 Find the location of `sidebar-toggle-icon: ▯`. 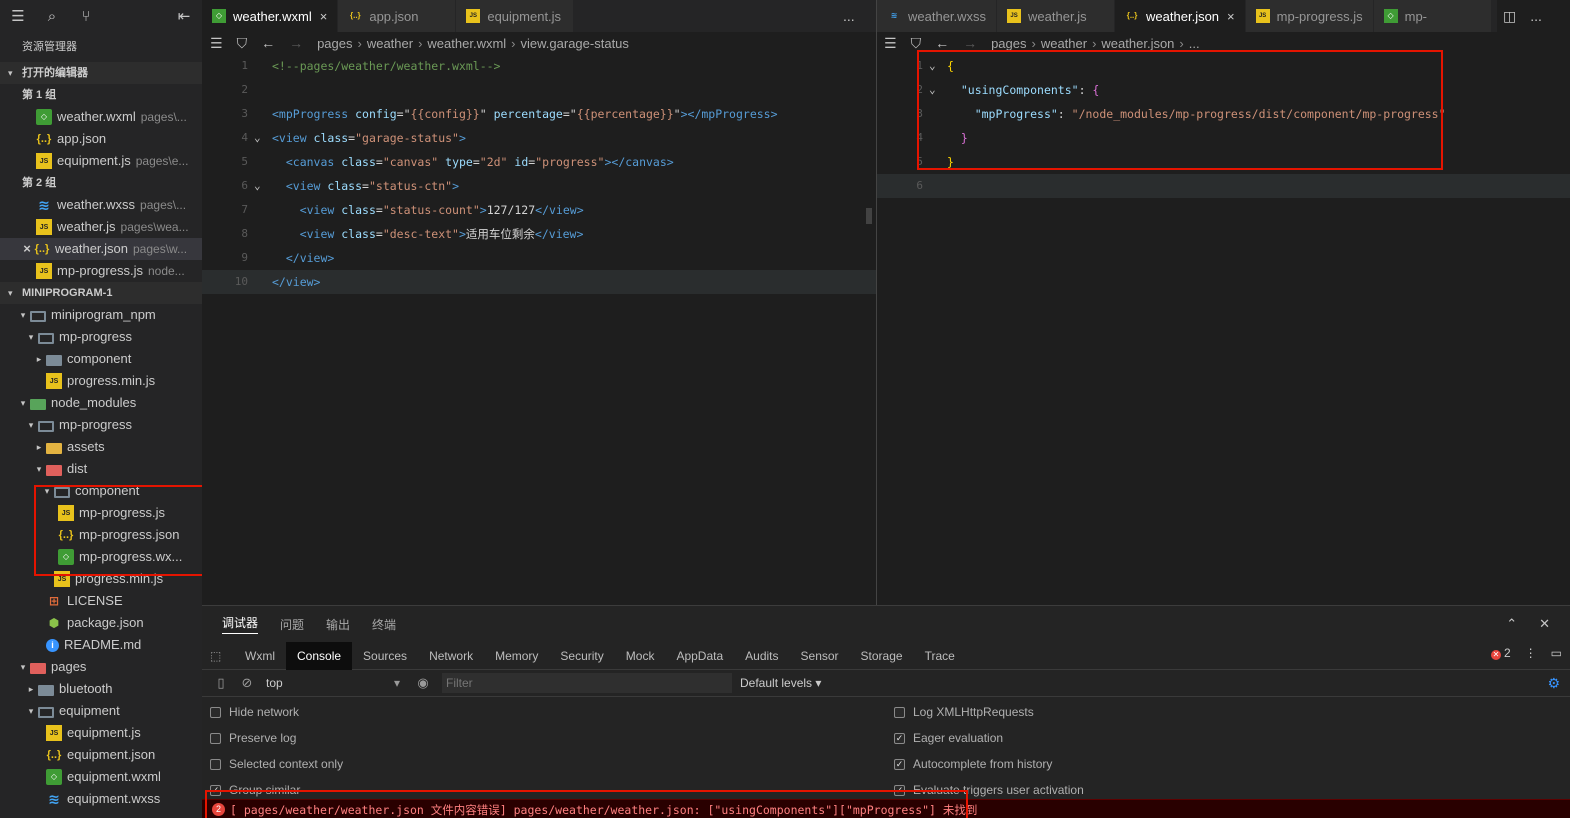

sidebar-toggle-icon: ▯ is located at coordinates (221, 683).